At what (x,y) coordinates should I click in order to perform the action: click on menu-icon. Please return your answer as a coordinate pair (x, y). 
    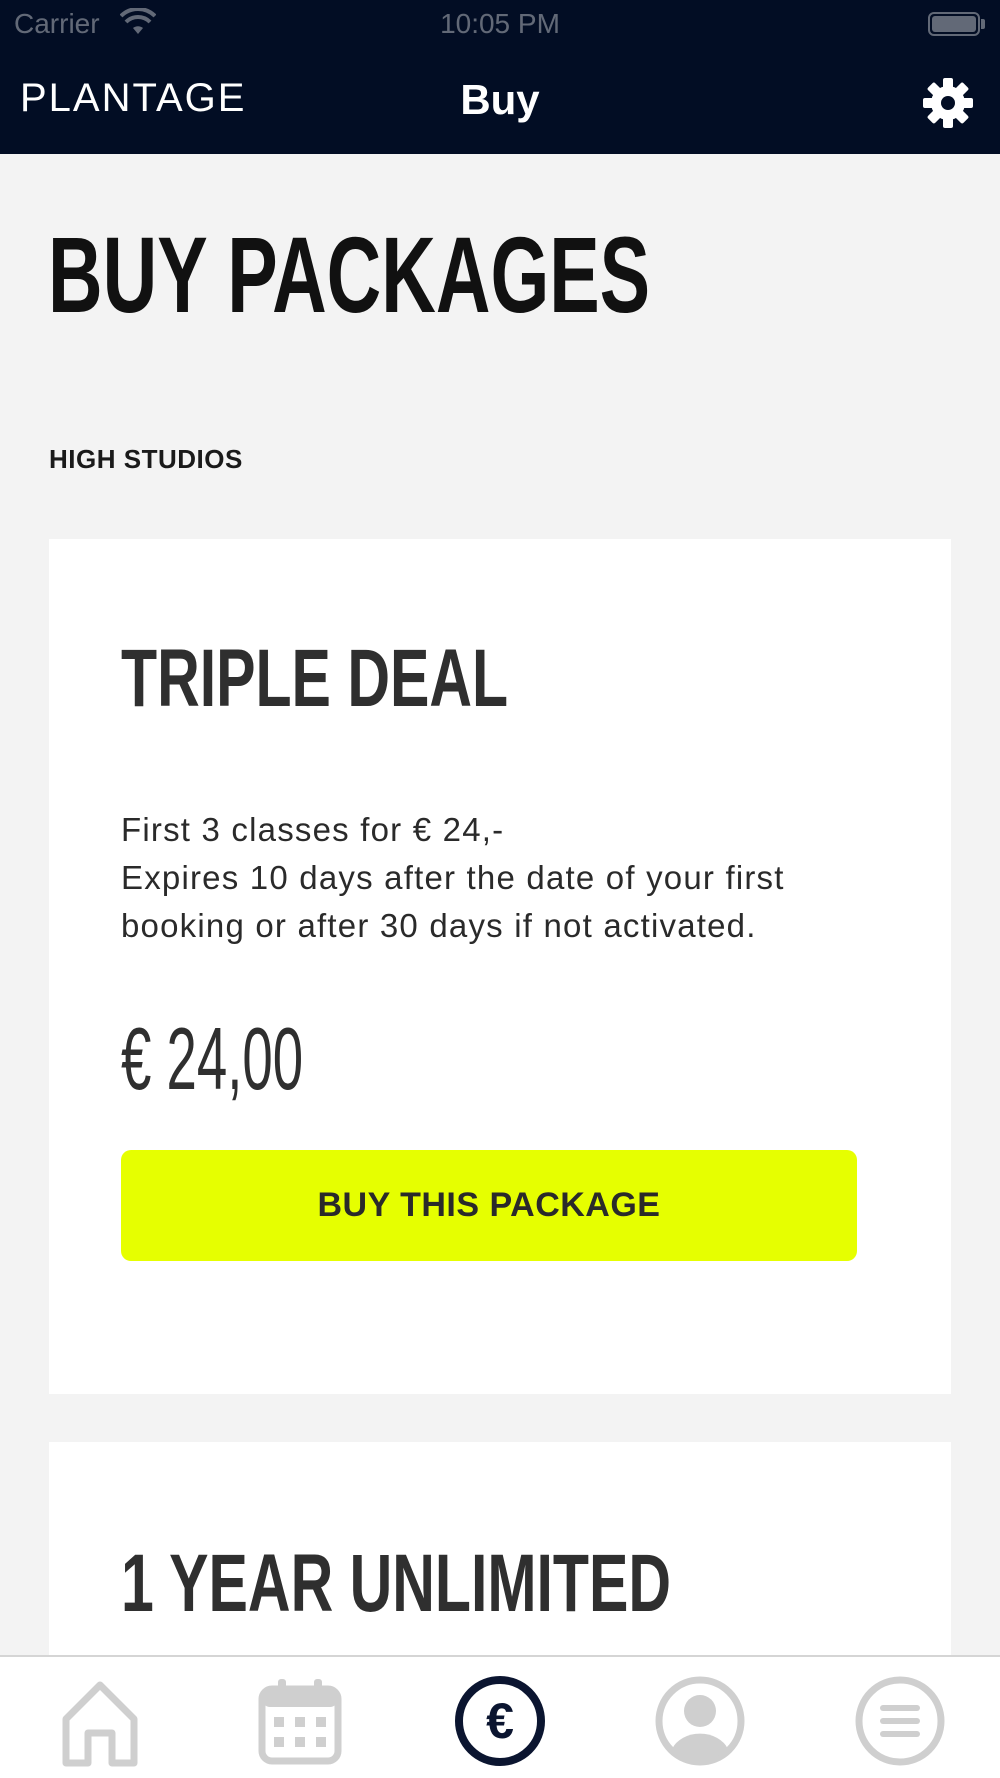
    Looking at the image, I should click on (900, 1721).